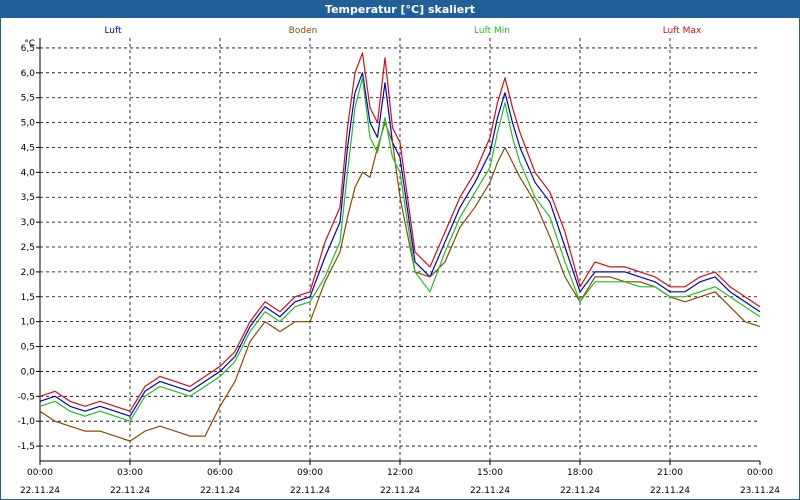 The width and height of the screenshot is (800, 500). Describe the element at coordinates (310, 473) in the screenshot. I see `x-tick-time: 09:00` at that location.